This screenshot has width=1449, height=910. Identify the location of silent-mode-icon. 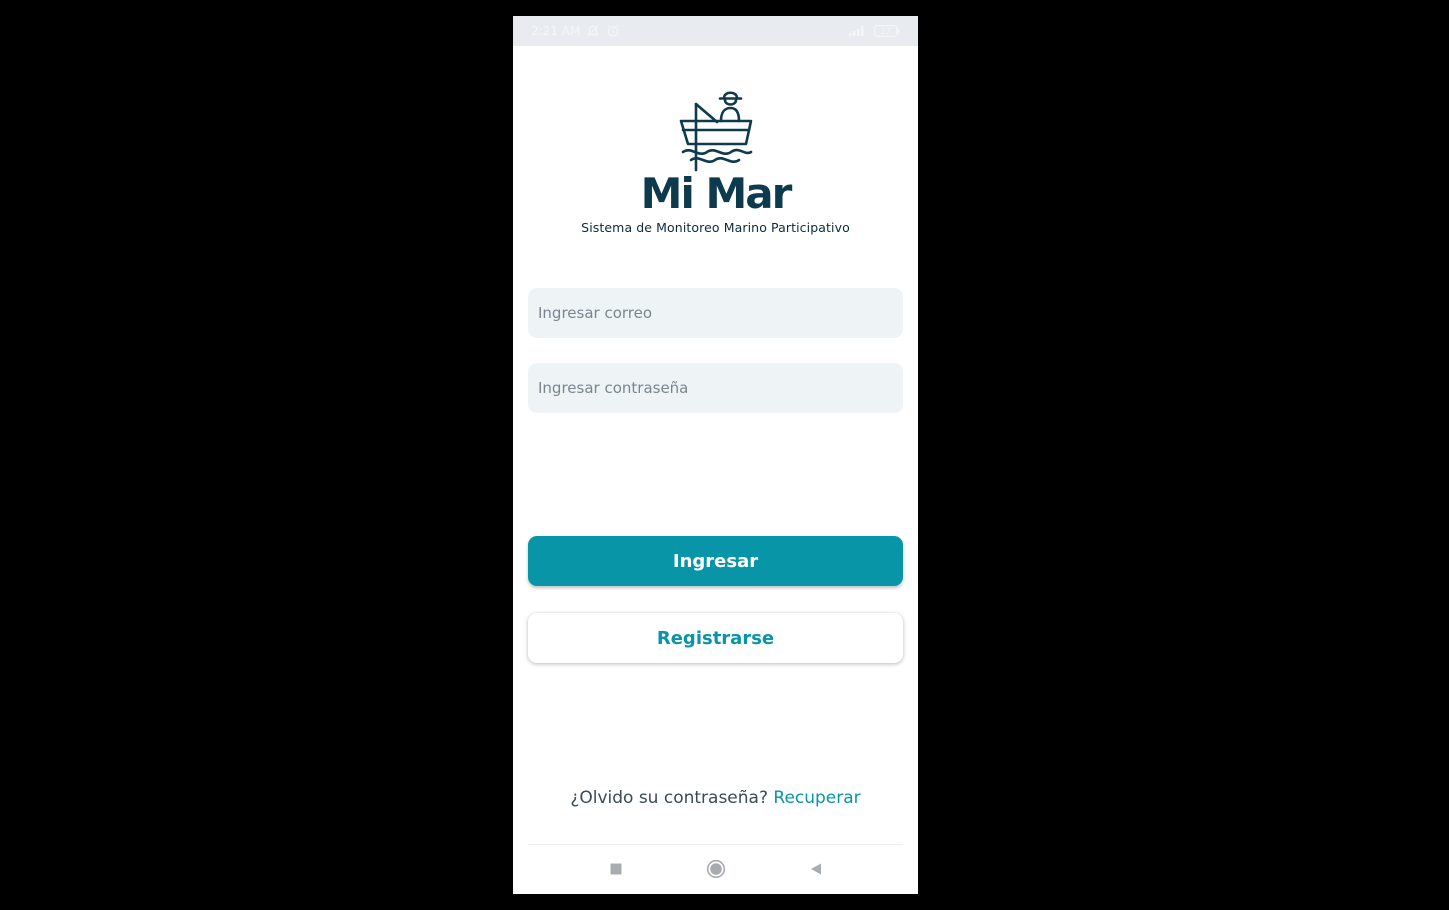
(593, 31).